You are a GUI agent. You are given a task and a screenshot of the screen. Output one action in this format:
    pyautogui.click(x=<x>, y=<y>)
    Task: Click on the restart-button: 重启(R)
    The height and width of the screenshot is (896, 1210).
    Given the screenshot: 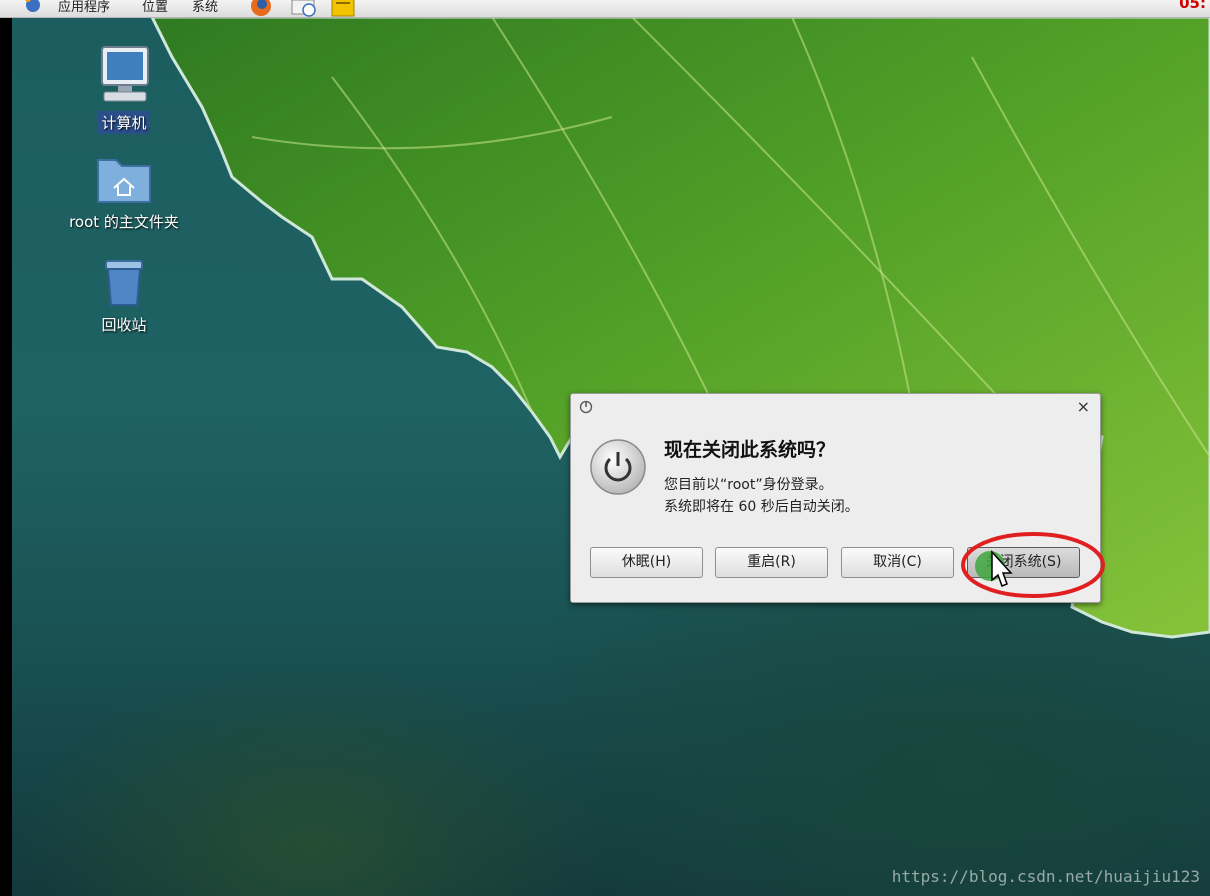 What is the action you would take?
    pyautogui.click(x=771, y=562)
    